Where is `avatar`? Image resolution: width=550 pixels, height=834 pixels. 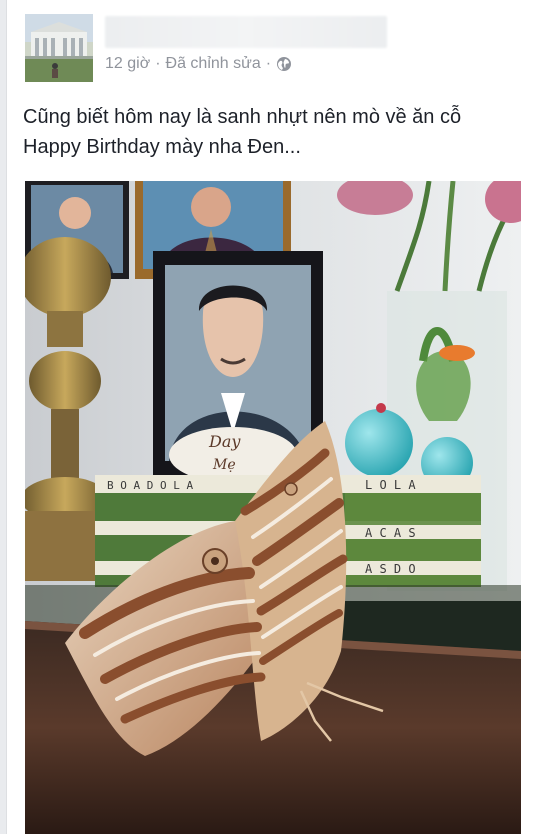
avatar is located at coordinates (59, 48).